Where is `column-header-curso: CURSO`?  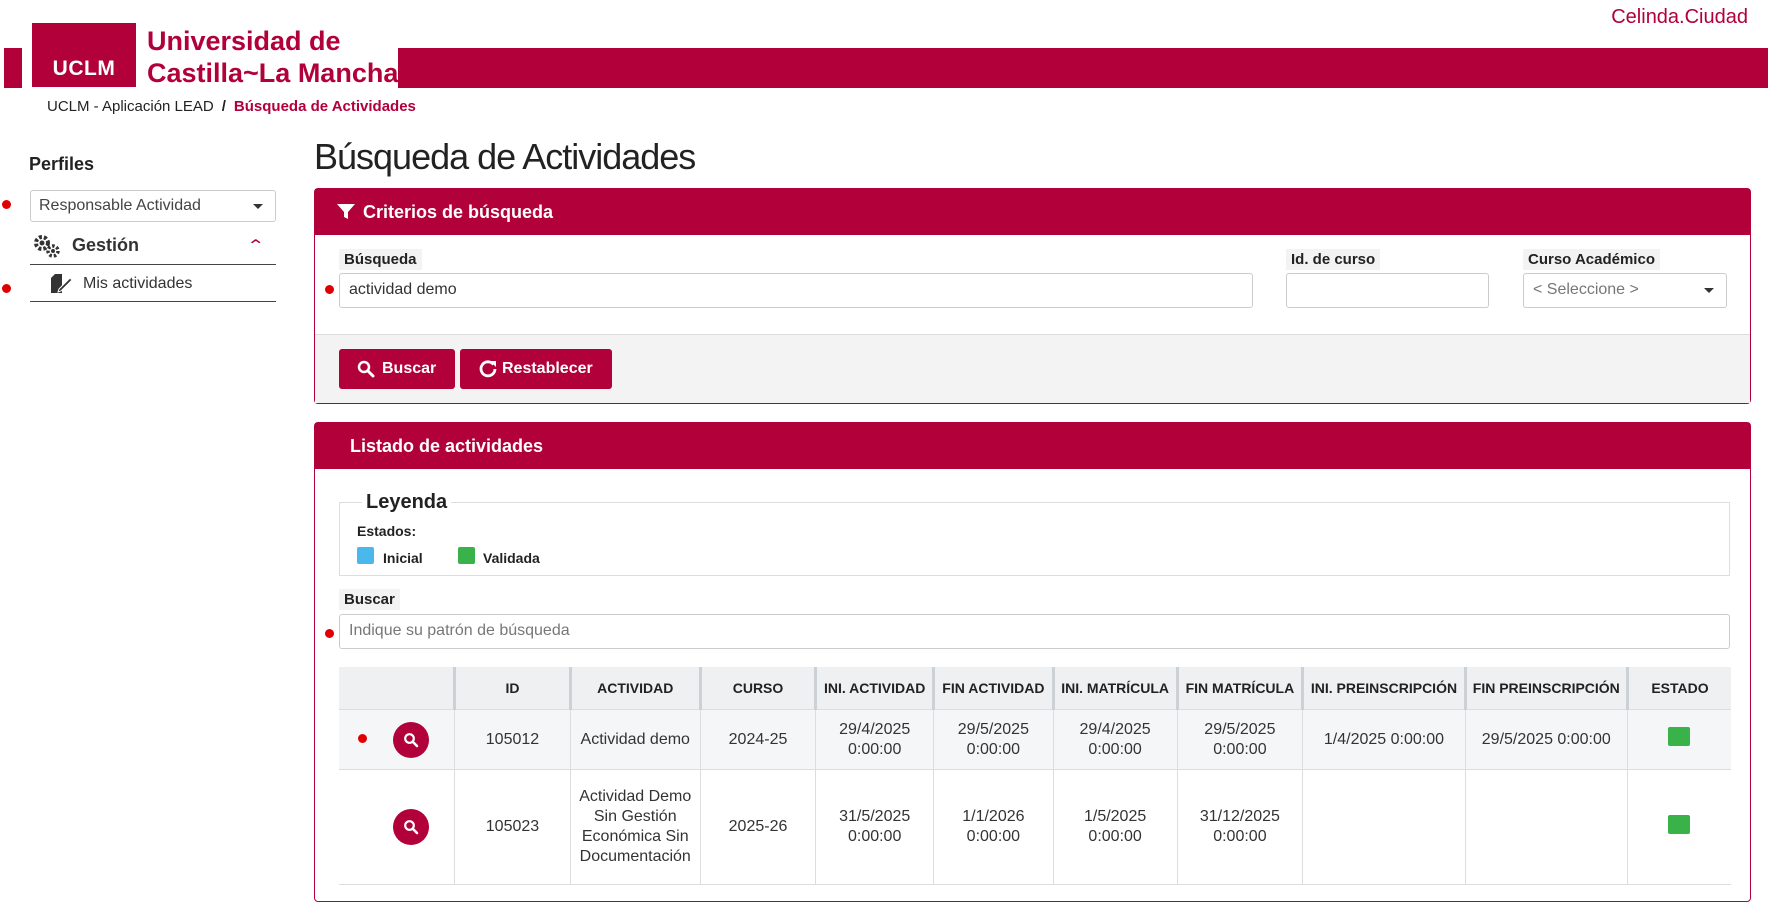 column-header-curso: CURSO is located at coordinates (759, 688).